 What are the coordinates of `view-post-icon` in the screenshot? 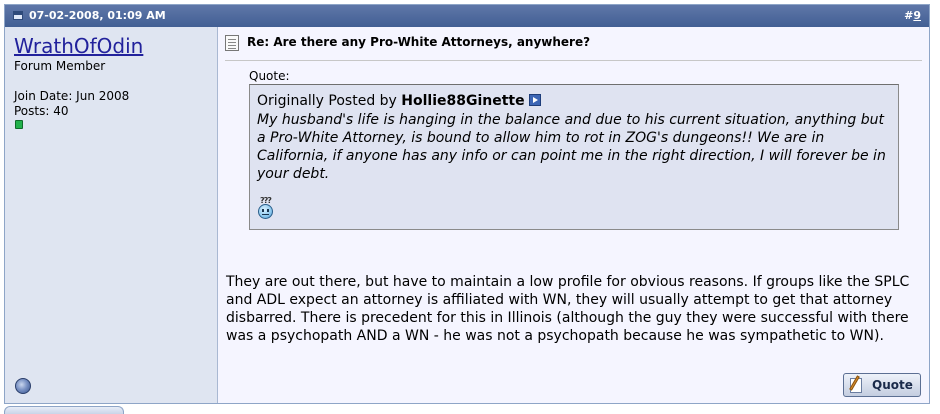 It's located at (534, 100).